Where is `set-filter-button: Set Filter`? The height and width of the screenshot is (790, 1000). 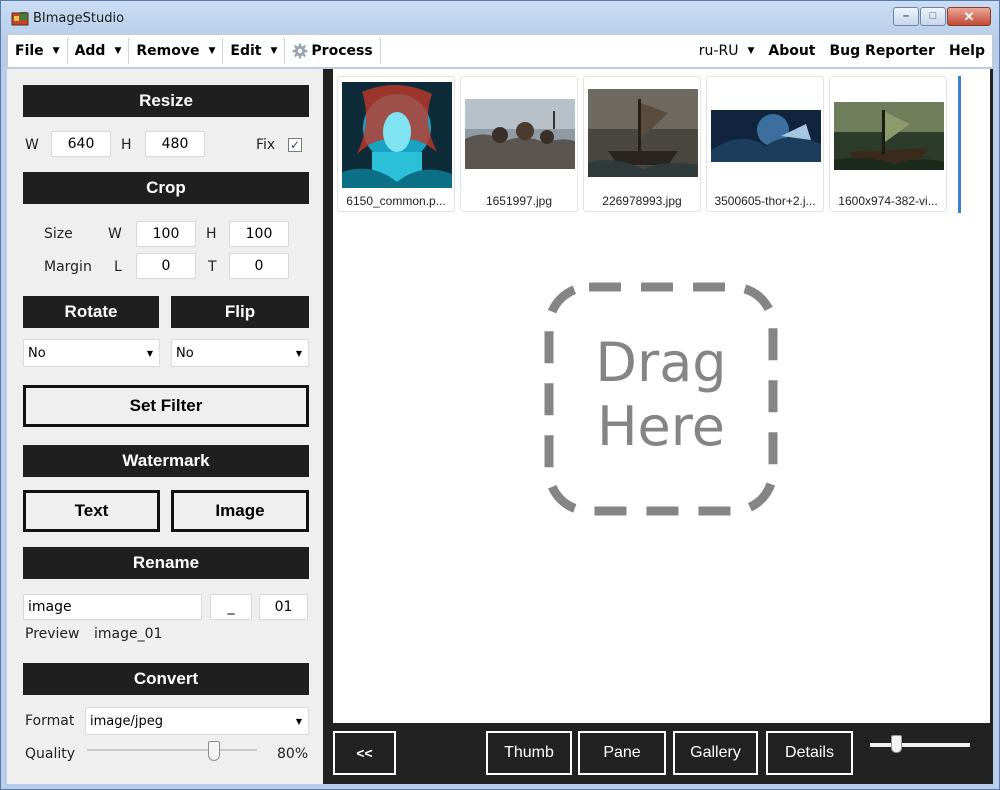
set-filter-button: Set Filter is located at coordinates (166, 406).